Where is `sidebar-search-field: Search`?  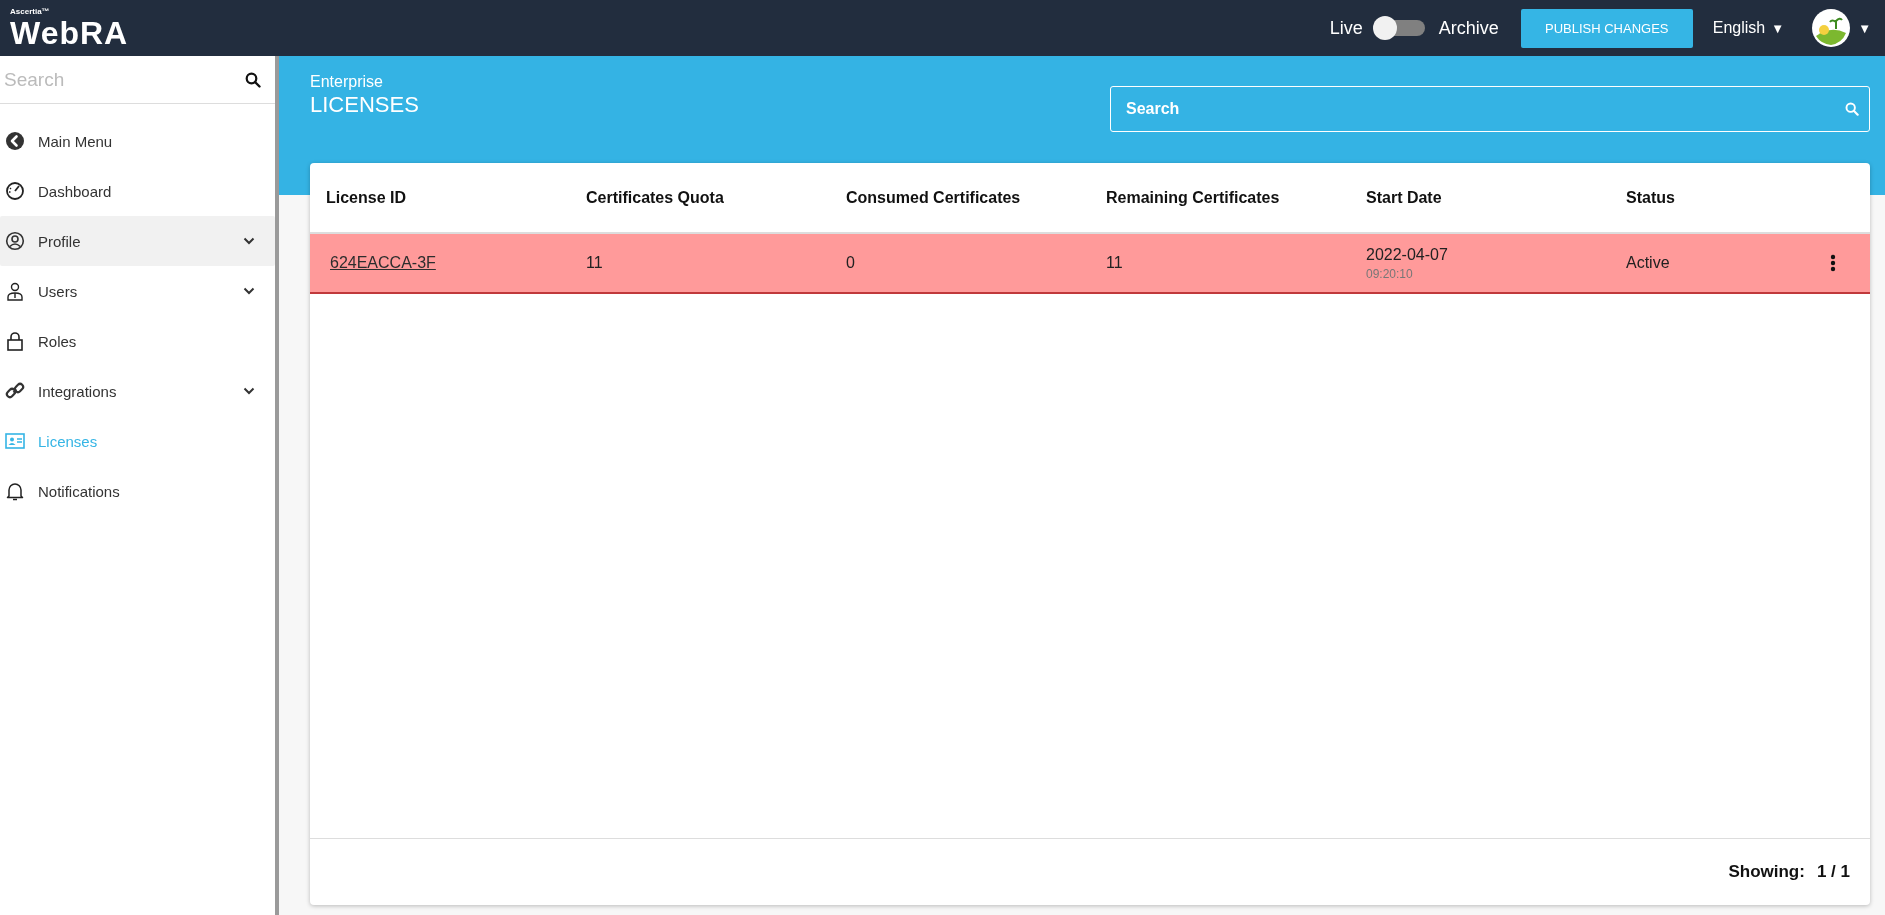
sidebar-search-field: Search is located at coordinates (137, 80).